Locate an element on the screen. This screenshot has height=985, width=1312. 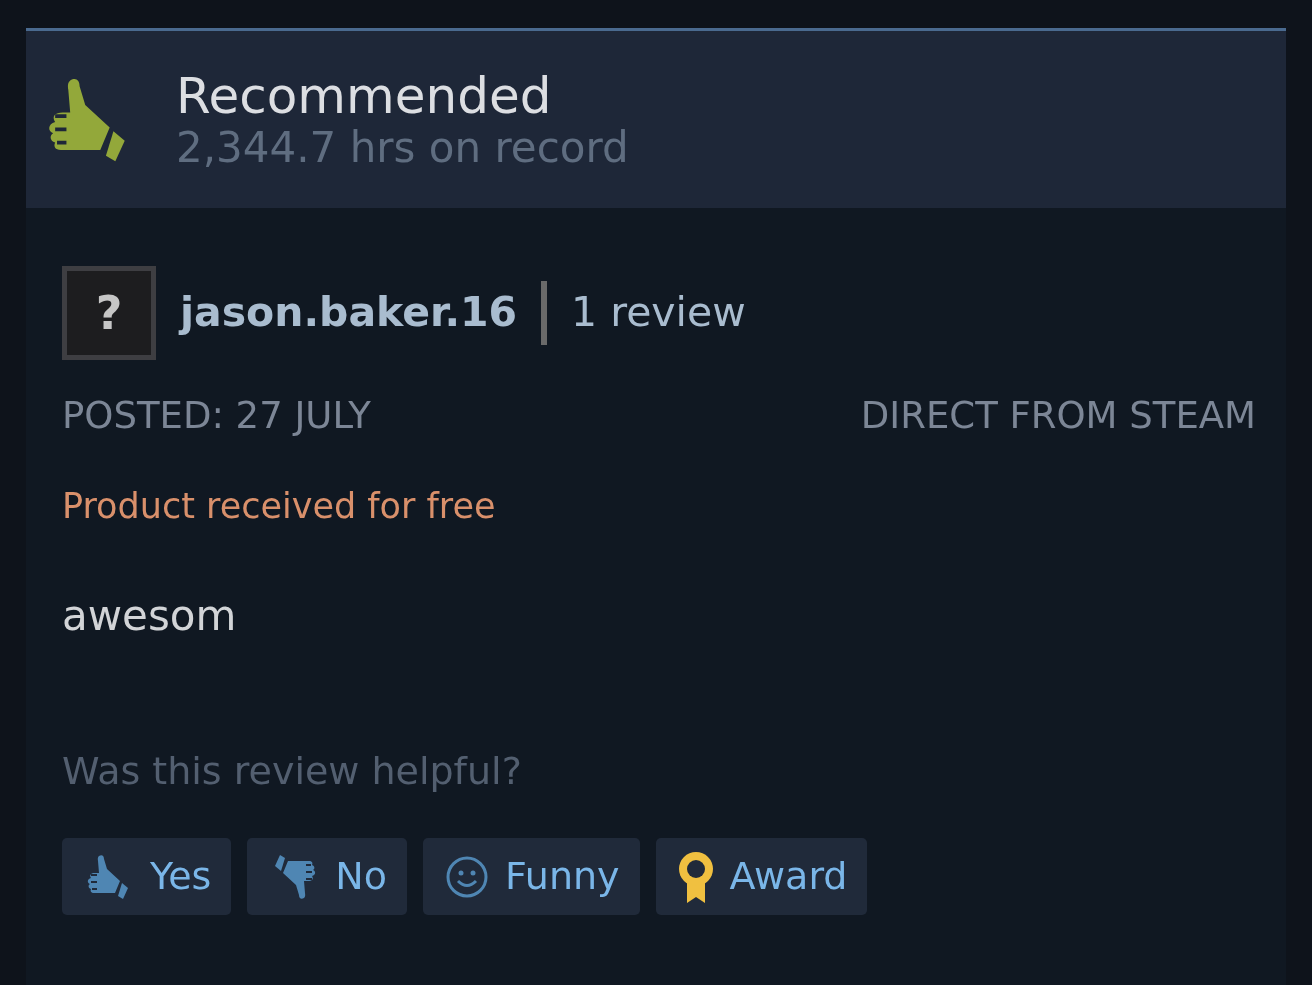
verdict-title: Recommended is located at coordinates (364, 96).